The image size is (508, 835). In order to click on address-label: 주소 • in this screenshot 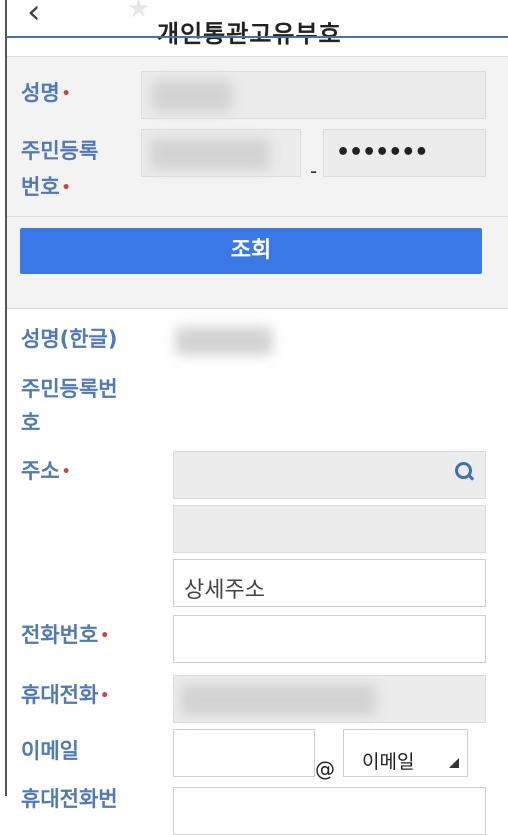, I will do `click(46, 471)`.